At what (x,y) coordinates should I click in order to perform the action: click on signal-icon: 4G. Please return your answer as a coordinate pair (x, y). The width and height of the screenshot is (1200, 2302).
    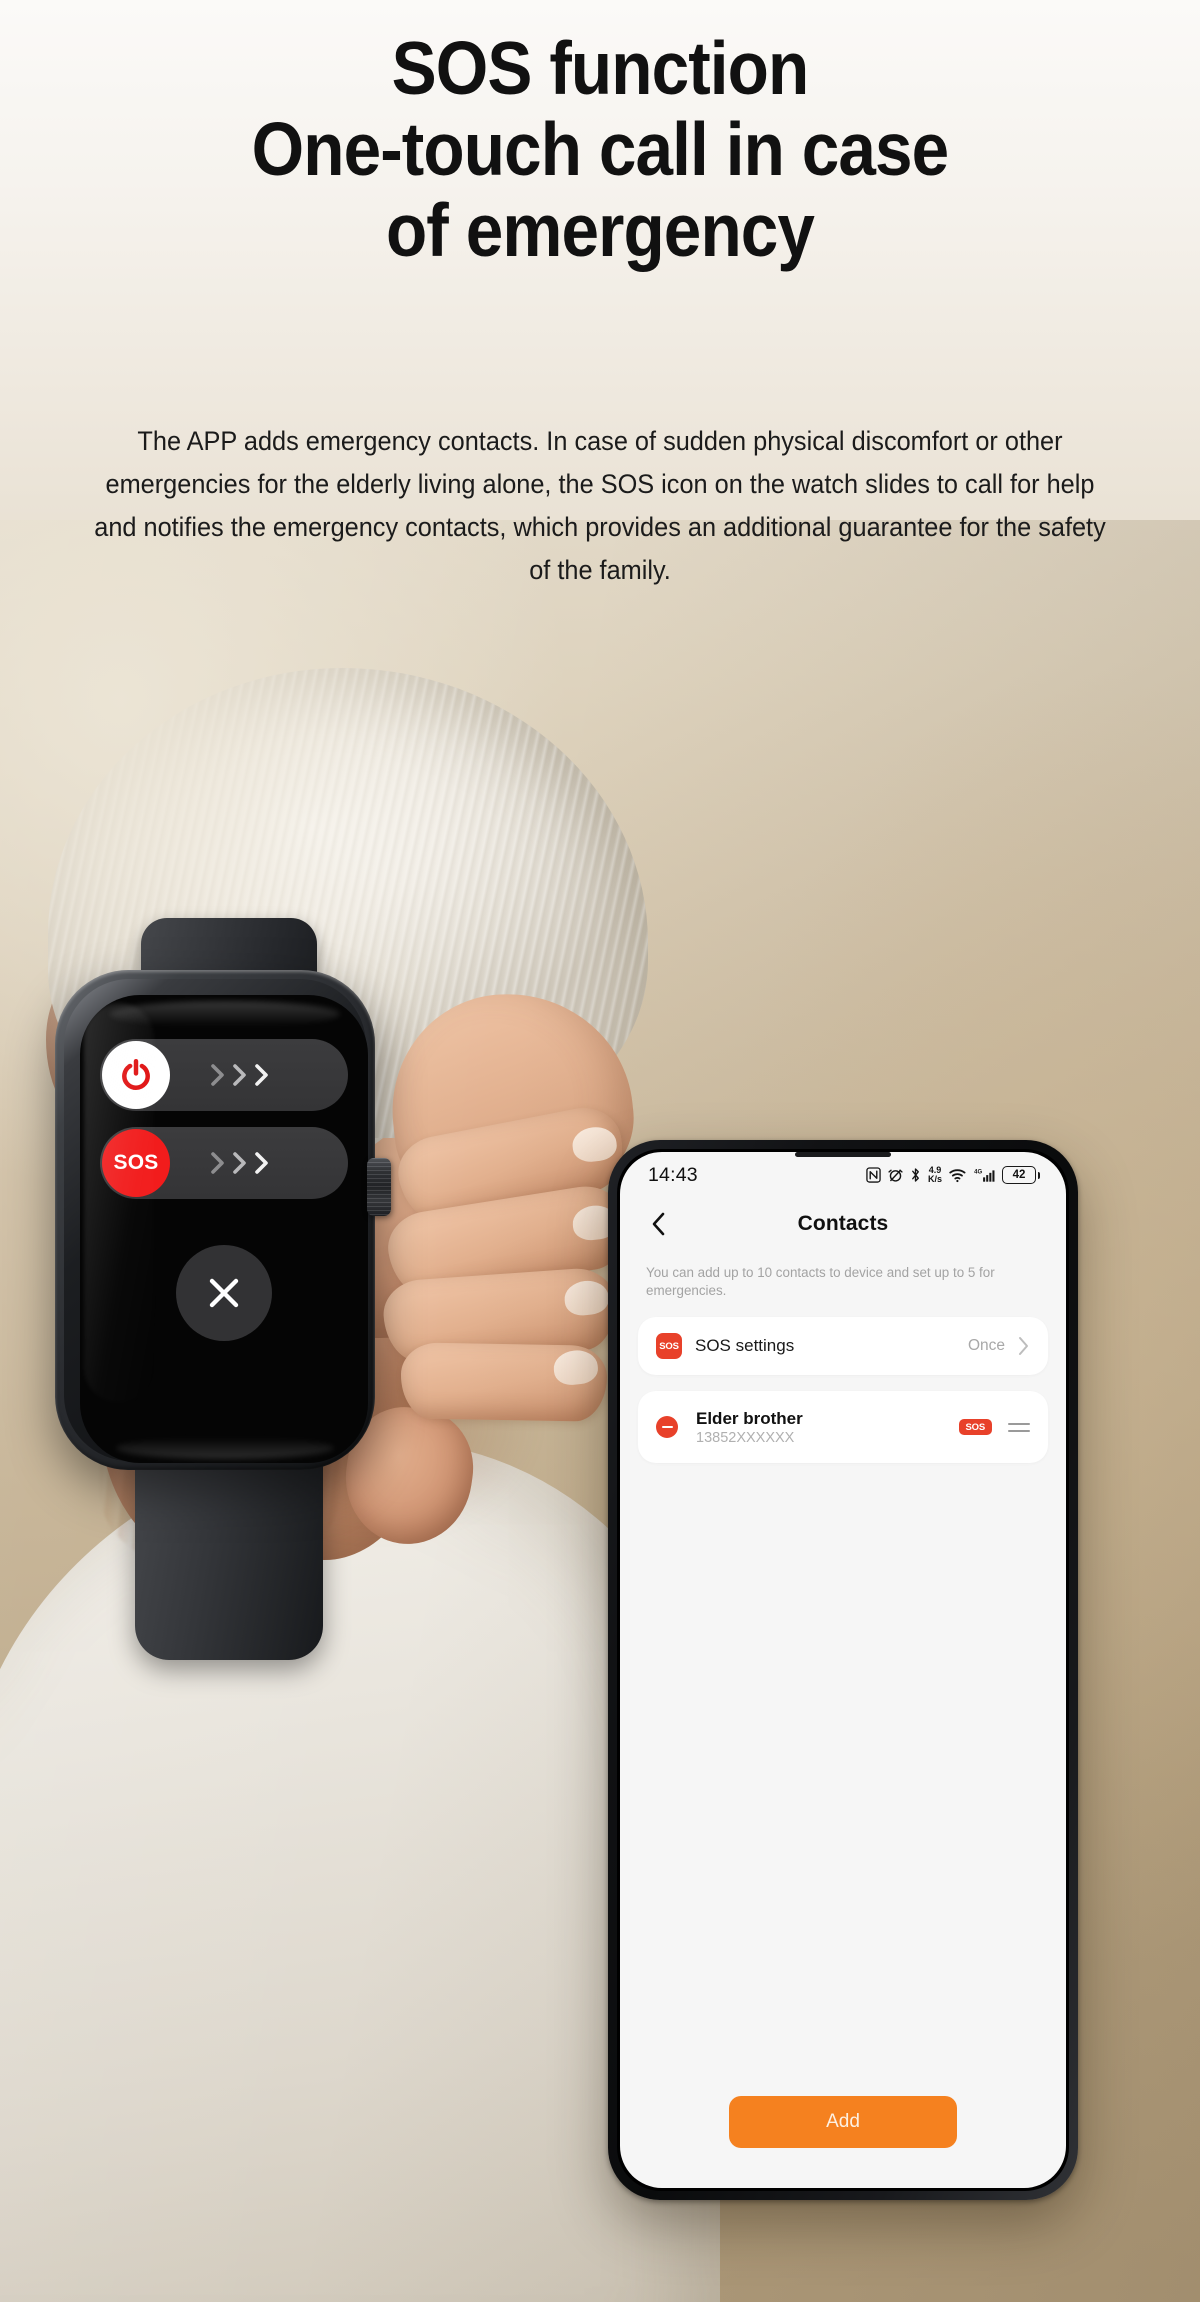
    Looking at the image, I should click on (984, 1176).